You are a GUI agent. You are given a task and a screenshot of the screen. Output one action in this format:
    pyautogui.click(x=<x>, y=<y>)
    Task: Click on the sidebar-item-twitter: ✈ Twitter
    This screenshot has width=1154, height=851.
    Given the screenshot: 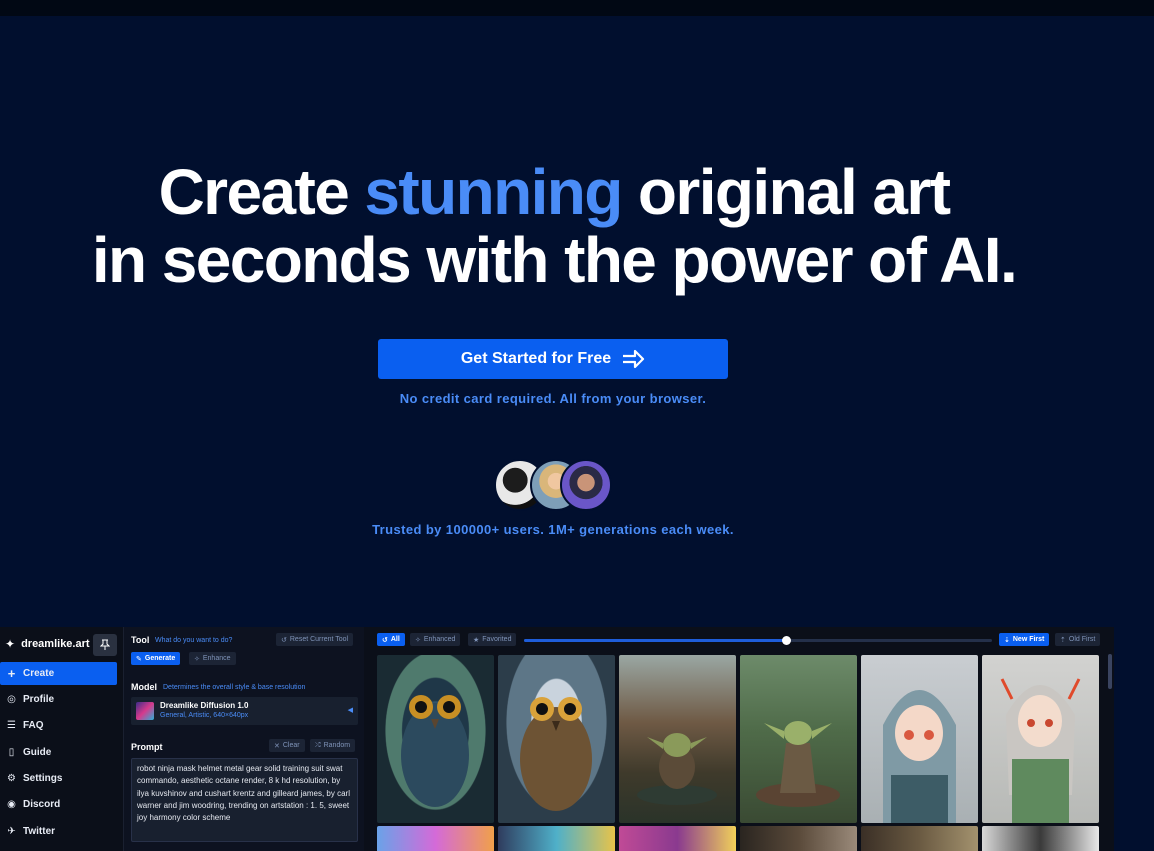 What is the action you would take?
    pyautogui.click(x=58, y=831)
    